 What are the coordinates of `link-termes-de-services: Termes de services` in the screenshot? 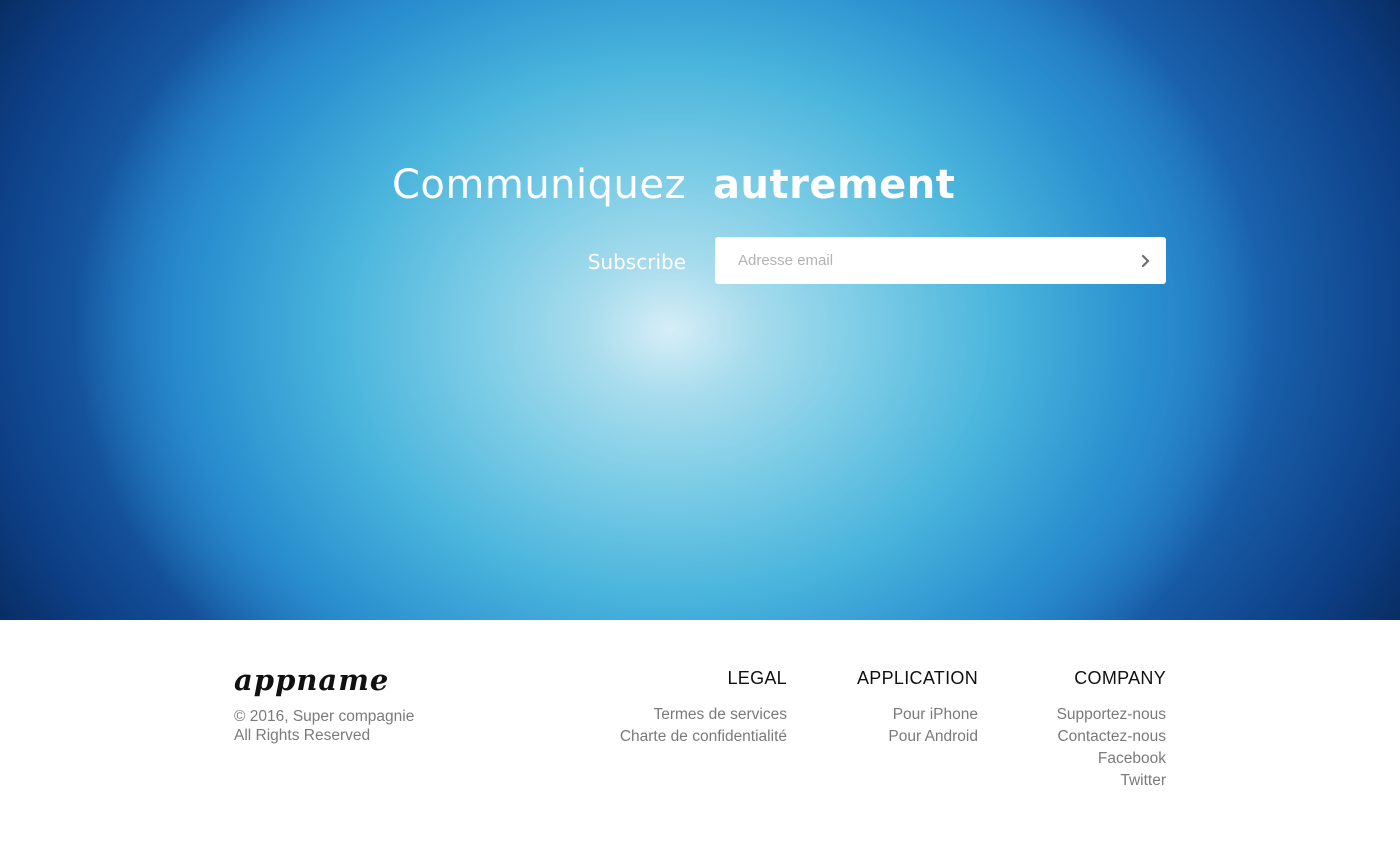 It's located at (703, 715).